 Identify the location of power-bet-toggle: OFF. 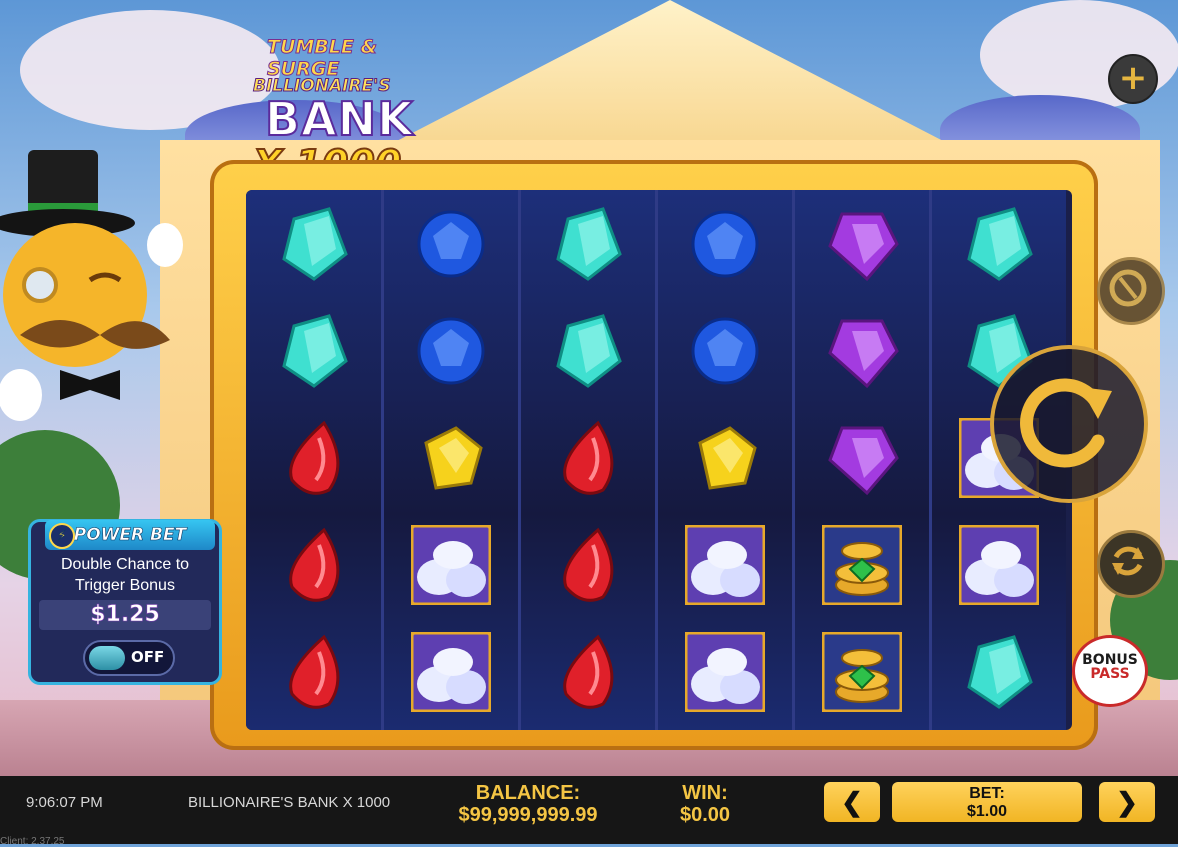
(129, 658).